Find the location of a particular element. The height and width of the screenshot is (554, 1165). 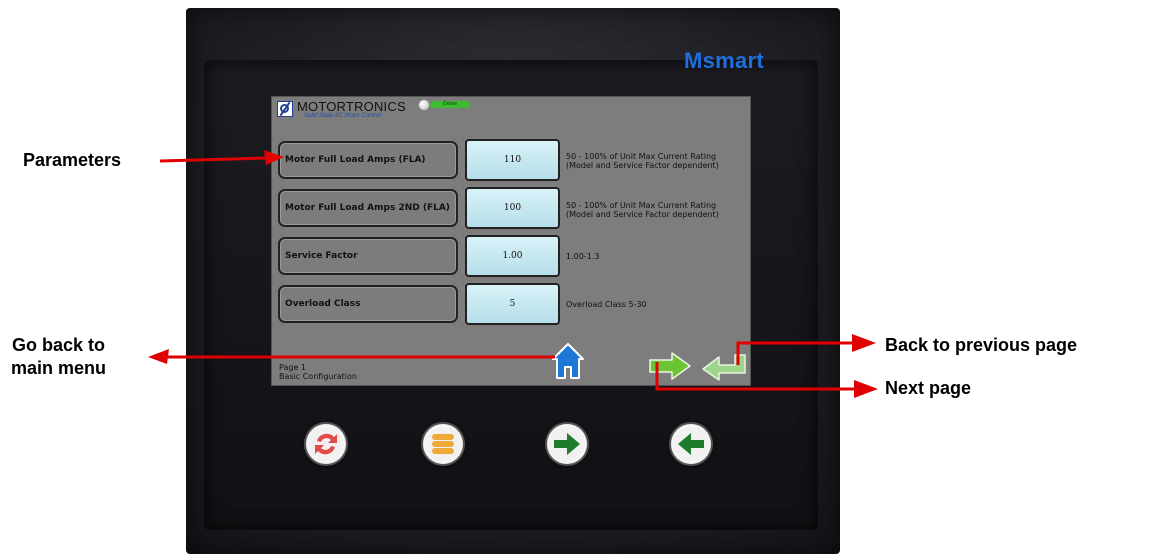

motortronics-logo-icon is located at coordinates (285, 109).